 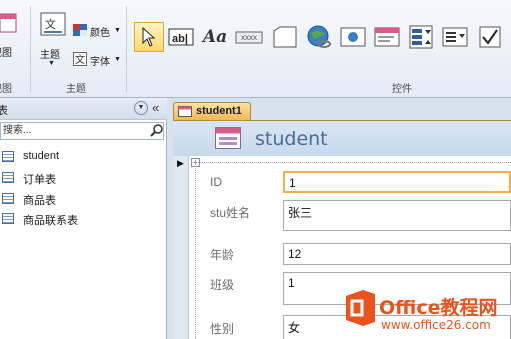 I want to click on svg-text: XXXX, so click(x=249, y=39).